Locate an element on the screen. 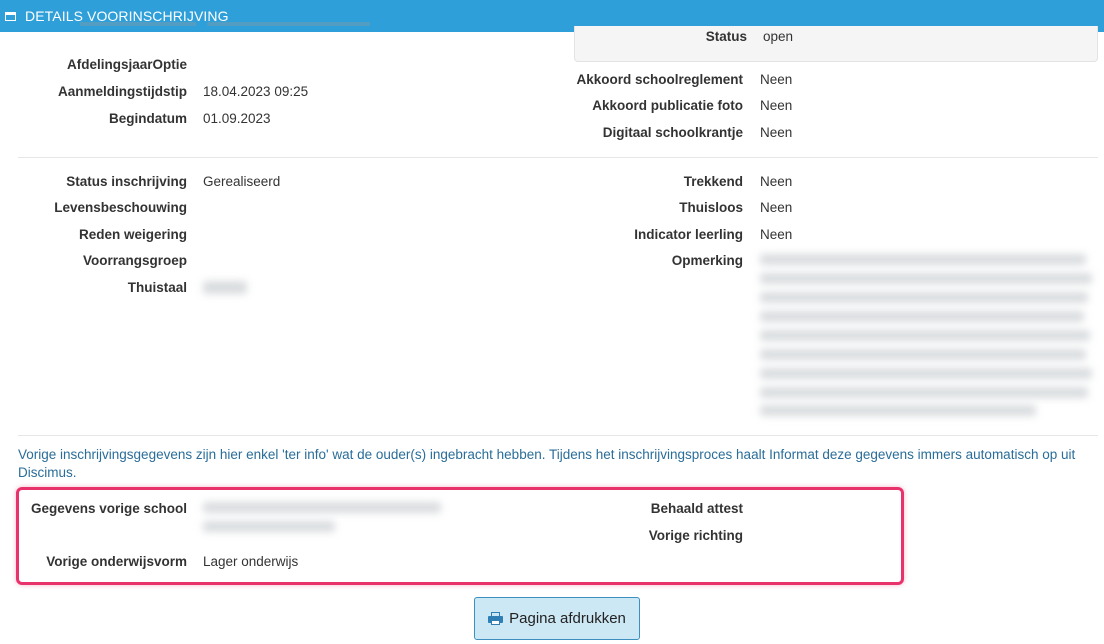  status-inschrijving-label: Status inschrijving is located at coordinates (126, 181).